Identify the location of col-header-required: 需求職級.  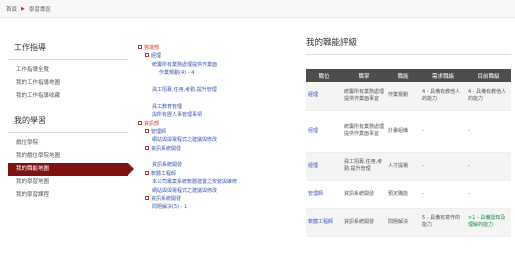
(443, 75).